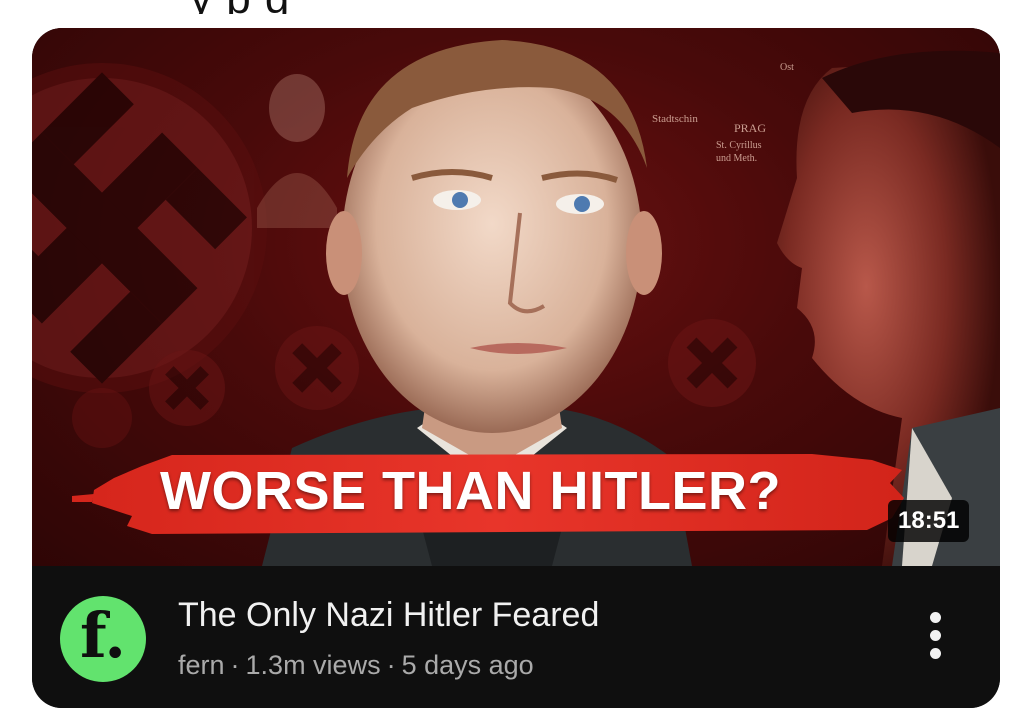 Image resolution: width=1026 pixels, height=713 pixels. I want to click on cropped-heading: y p g, so click(513, 7).